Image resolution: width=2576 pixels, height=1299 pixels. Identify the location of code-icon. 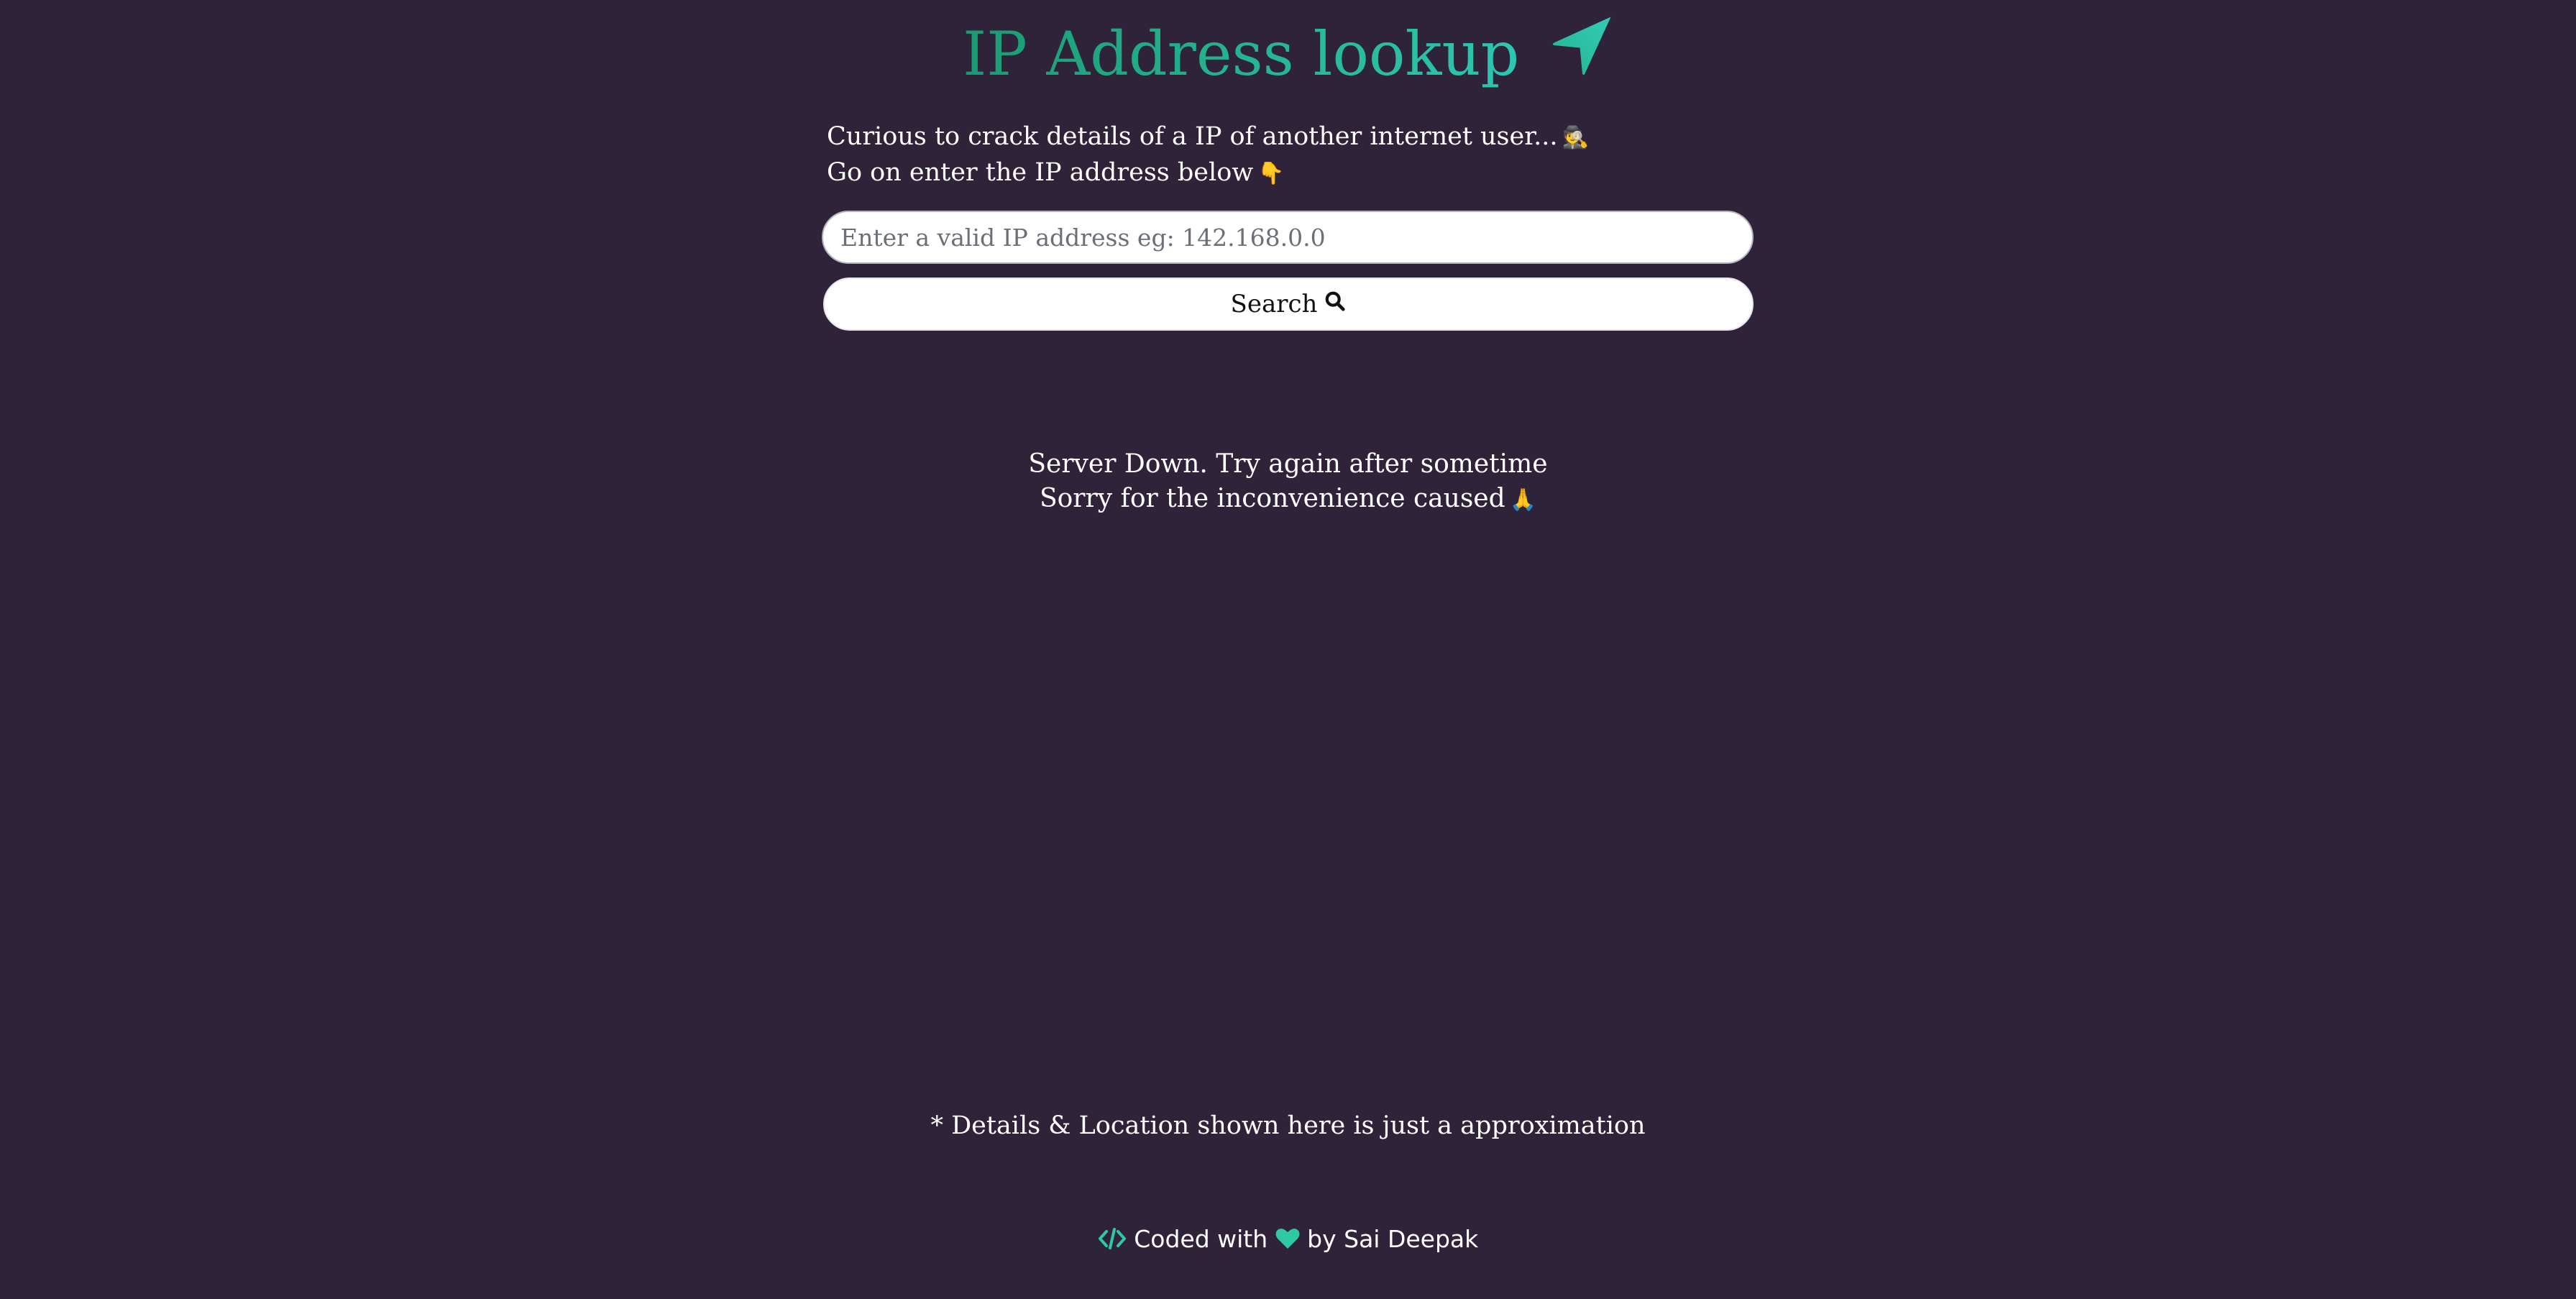
(1116, 1239).